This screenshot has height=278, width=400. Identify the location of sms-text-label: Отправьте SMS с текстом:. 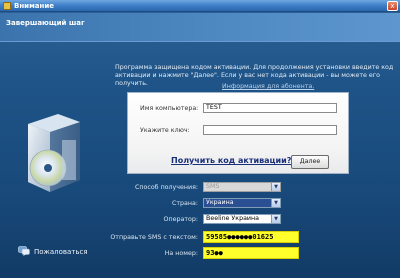
(154, 237).